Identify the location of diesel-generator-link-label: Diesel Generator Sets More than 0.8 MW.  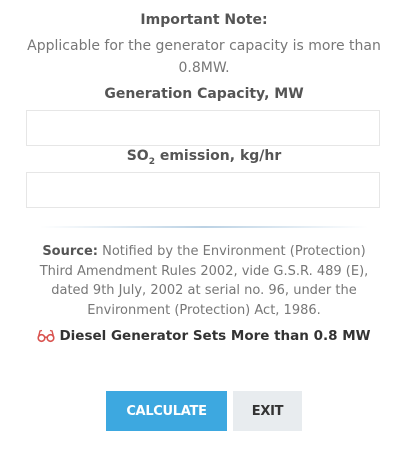
(215, 336).